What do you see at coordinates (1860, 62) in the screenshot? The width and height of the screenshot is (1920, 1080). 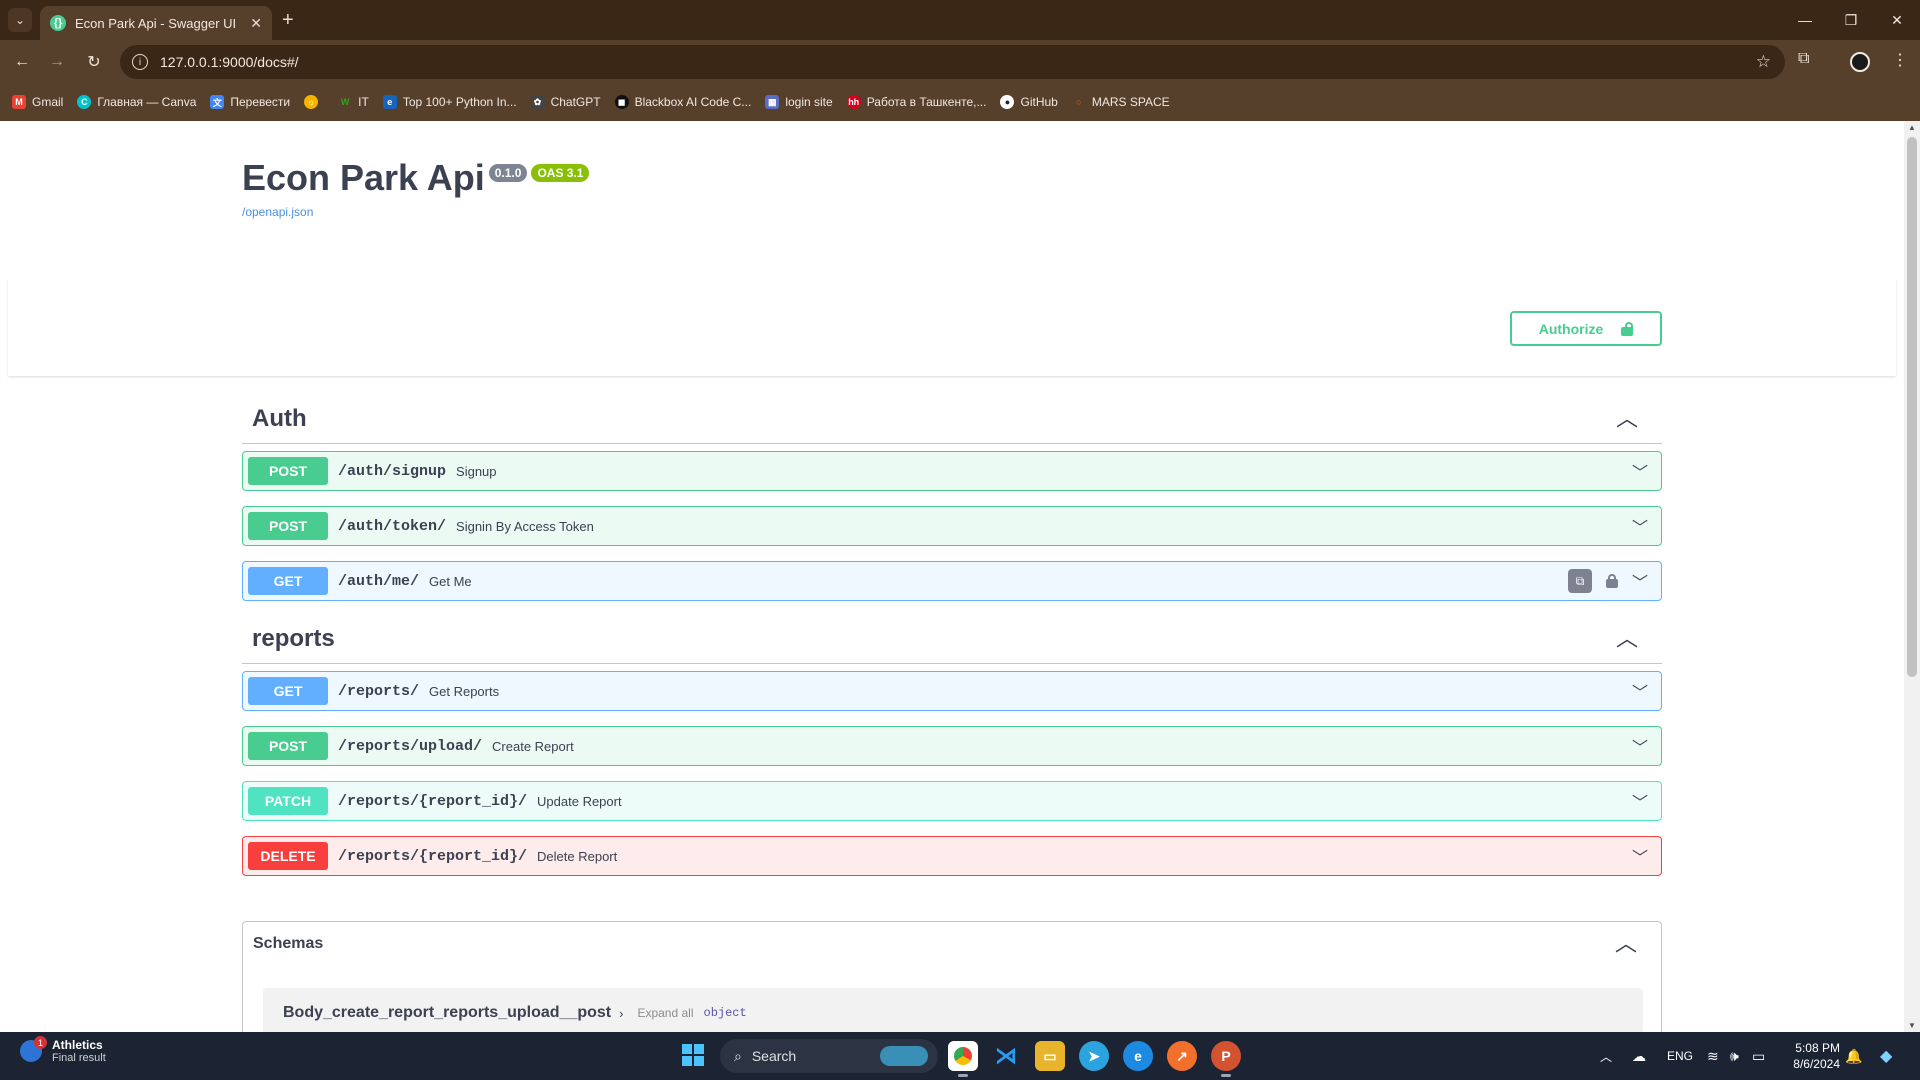 I see `profile-avatar` at bounding box center [1860, 62].